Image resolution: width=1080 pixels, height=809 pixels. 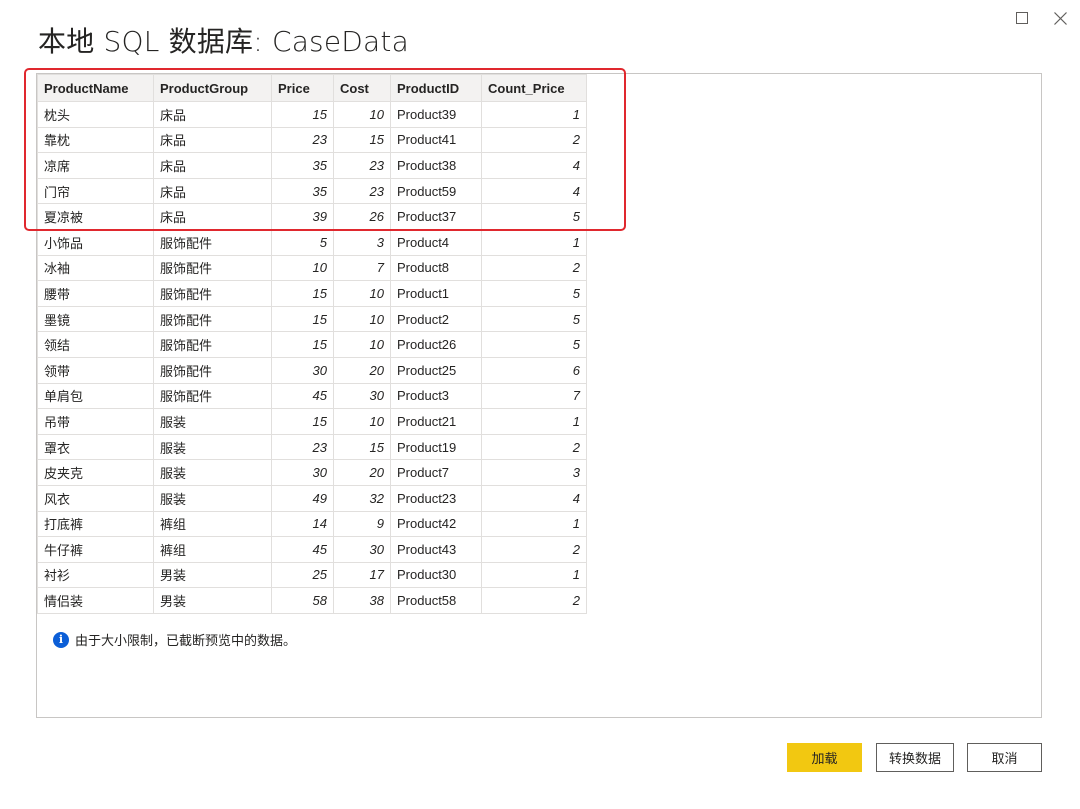 What do you see at coordinates (436, 88) in the screenshot?
I see `column-header-productid: ProductID` at bounding box center [436, 88].